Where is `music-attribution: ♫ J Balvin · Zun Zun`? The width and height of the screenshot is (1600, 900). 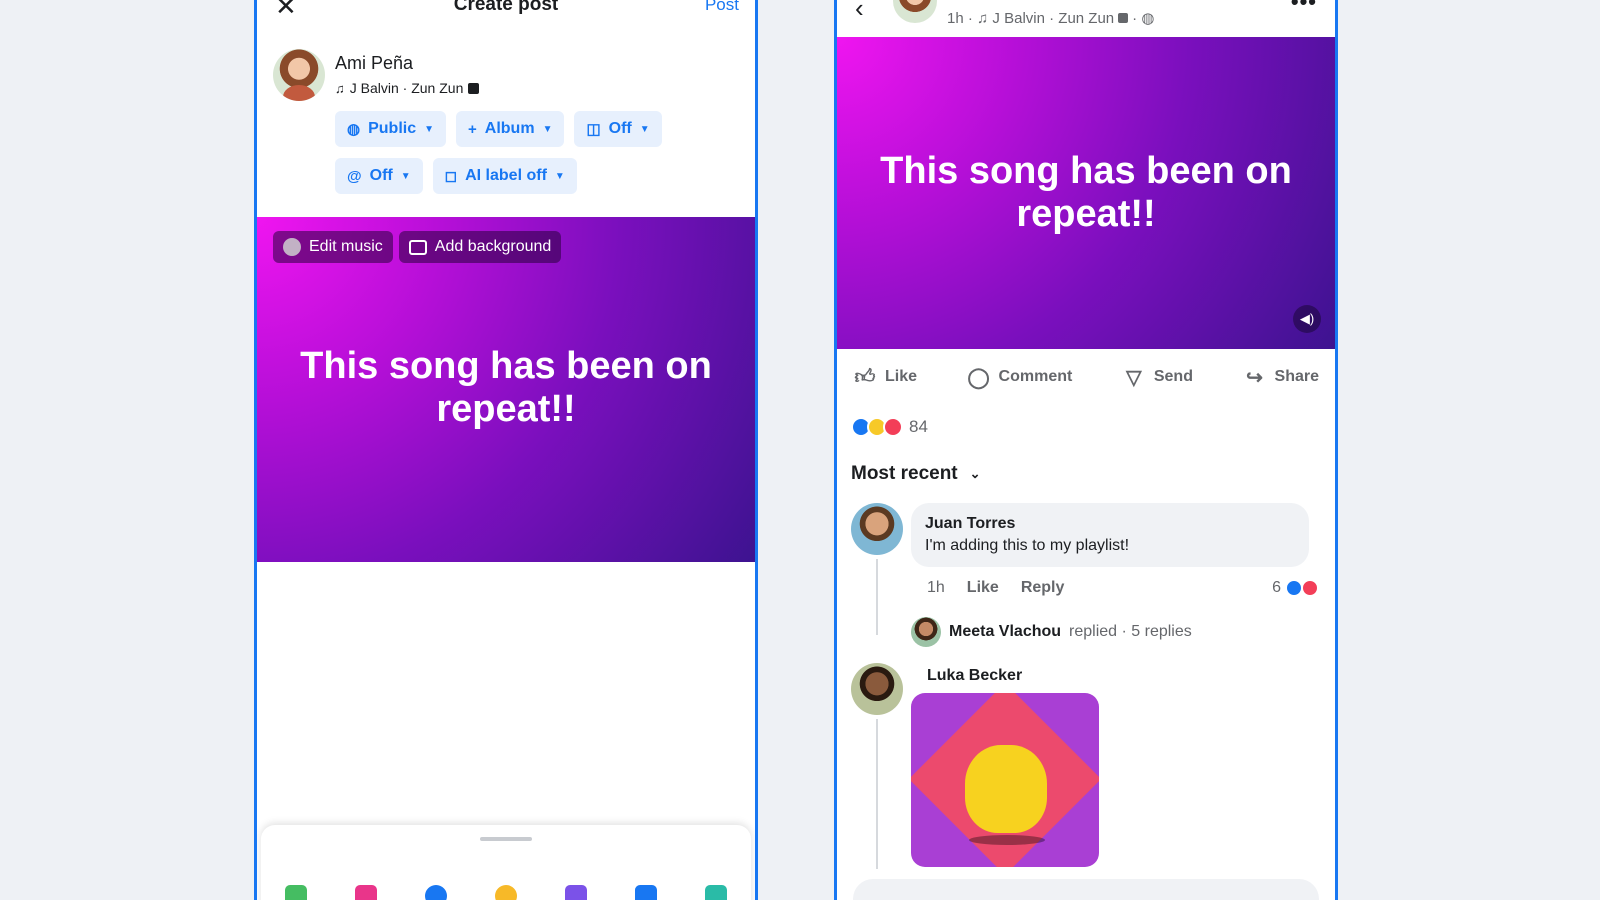
music-attribution: ♫ J Balvin · Zun Zun is located at coordinates (407, 88).